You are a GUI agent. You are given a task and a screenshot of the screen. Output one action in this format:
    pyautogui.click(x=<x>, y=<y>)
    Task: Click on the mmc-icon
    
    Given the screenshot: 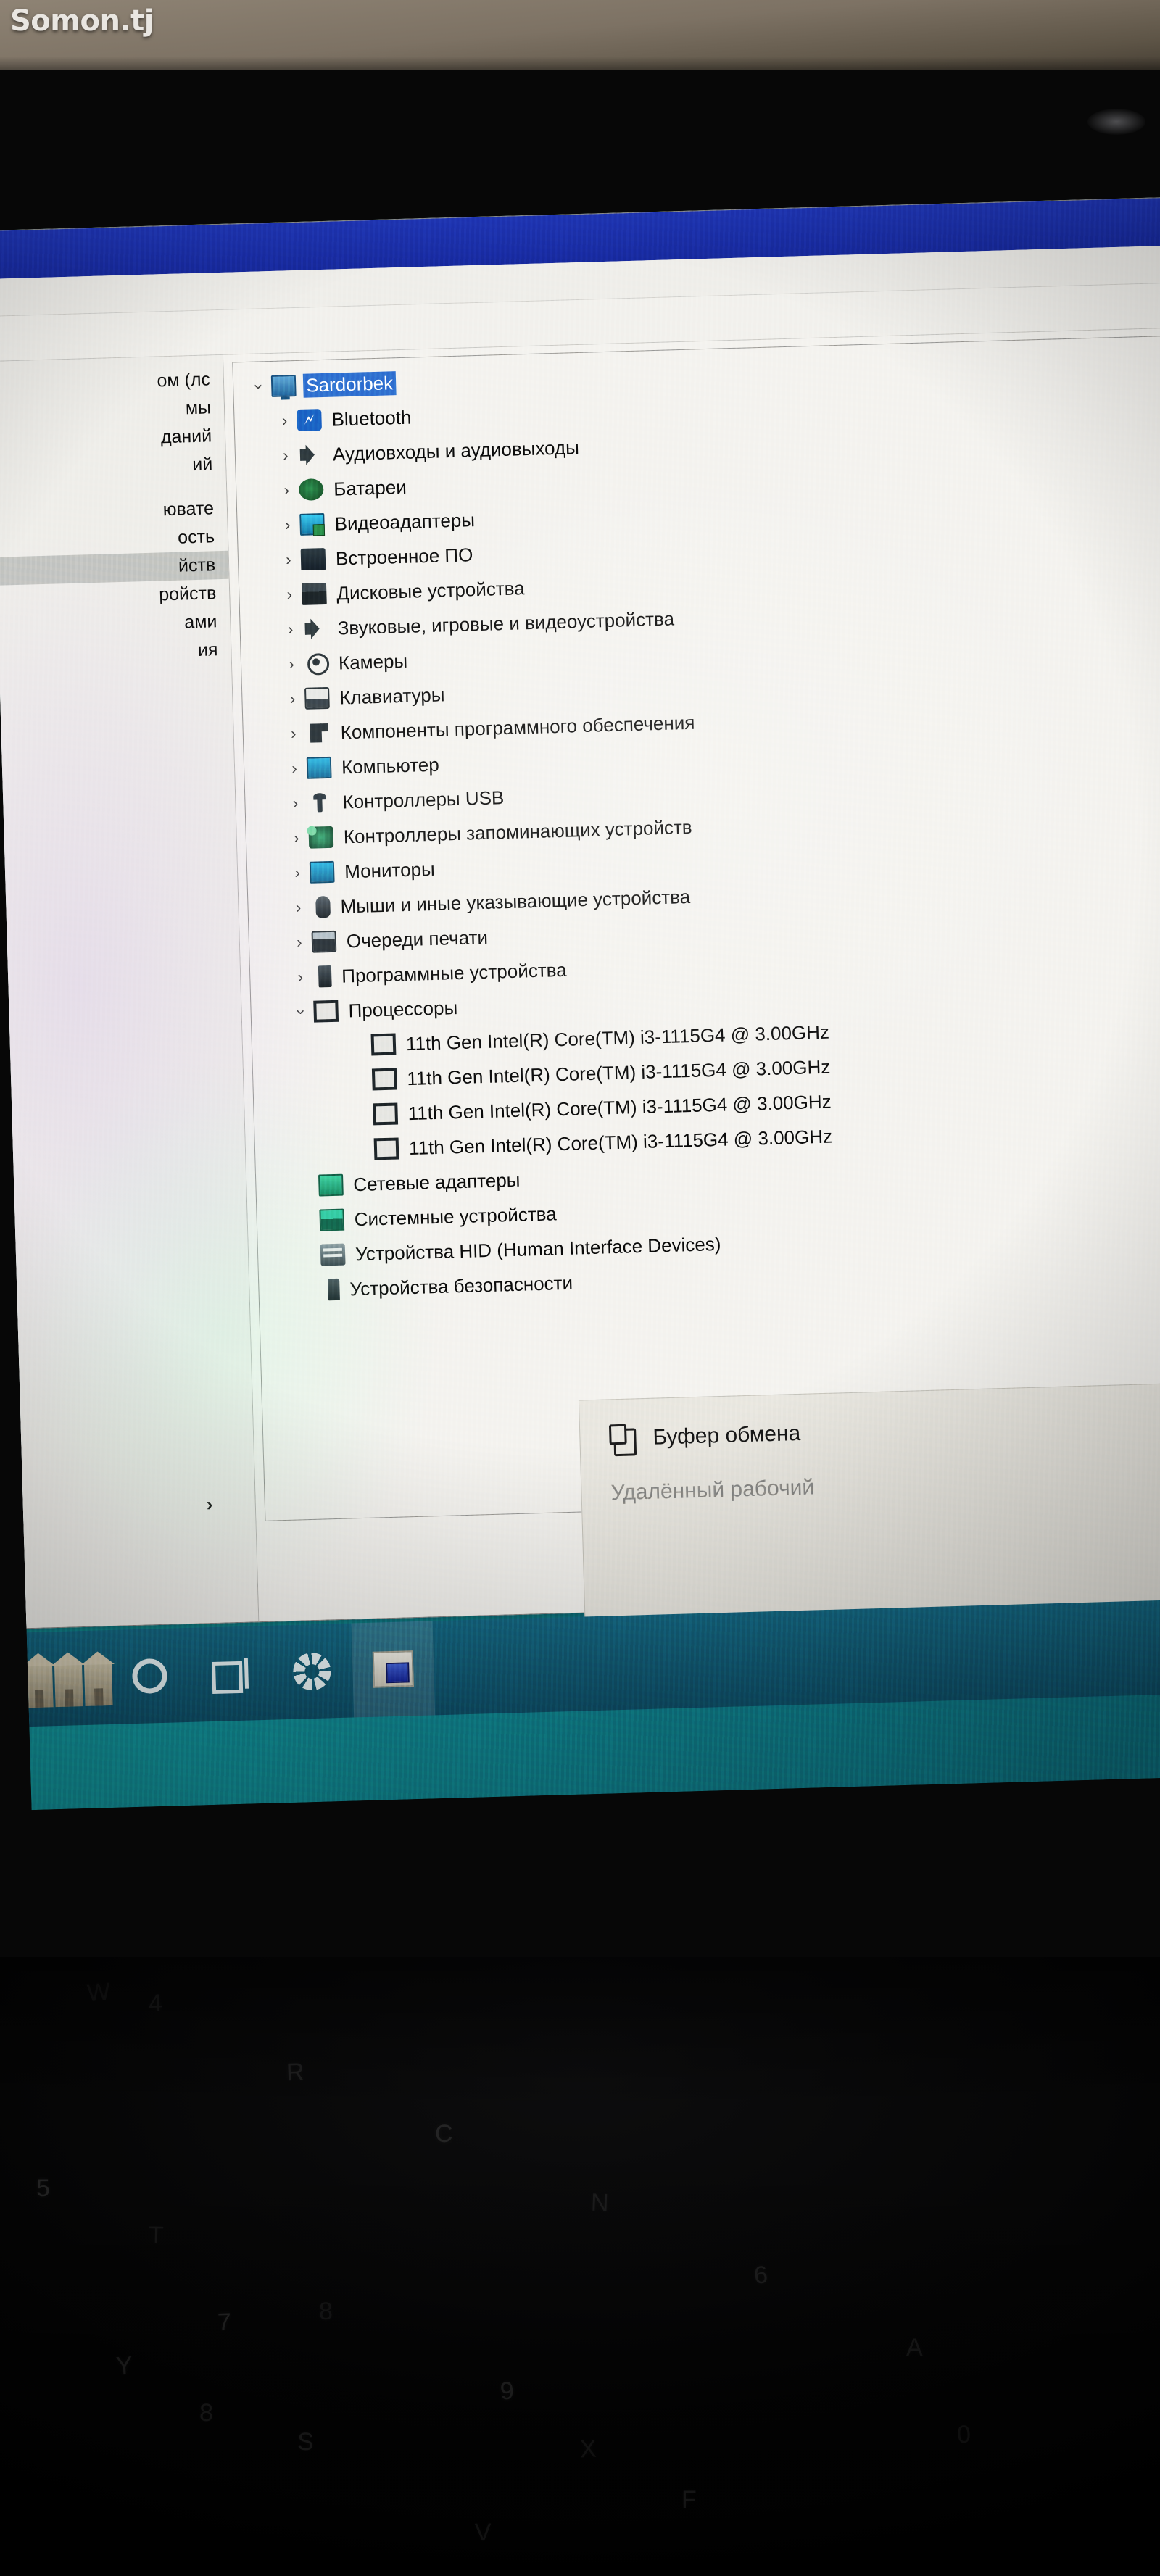 What is the action you would take?
    pyautogui.click(x=394, y=1669)
    